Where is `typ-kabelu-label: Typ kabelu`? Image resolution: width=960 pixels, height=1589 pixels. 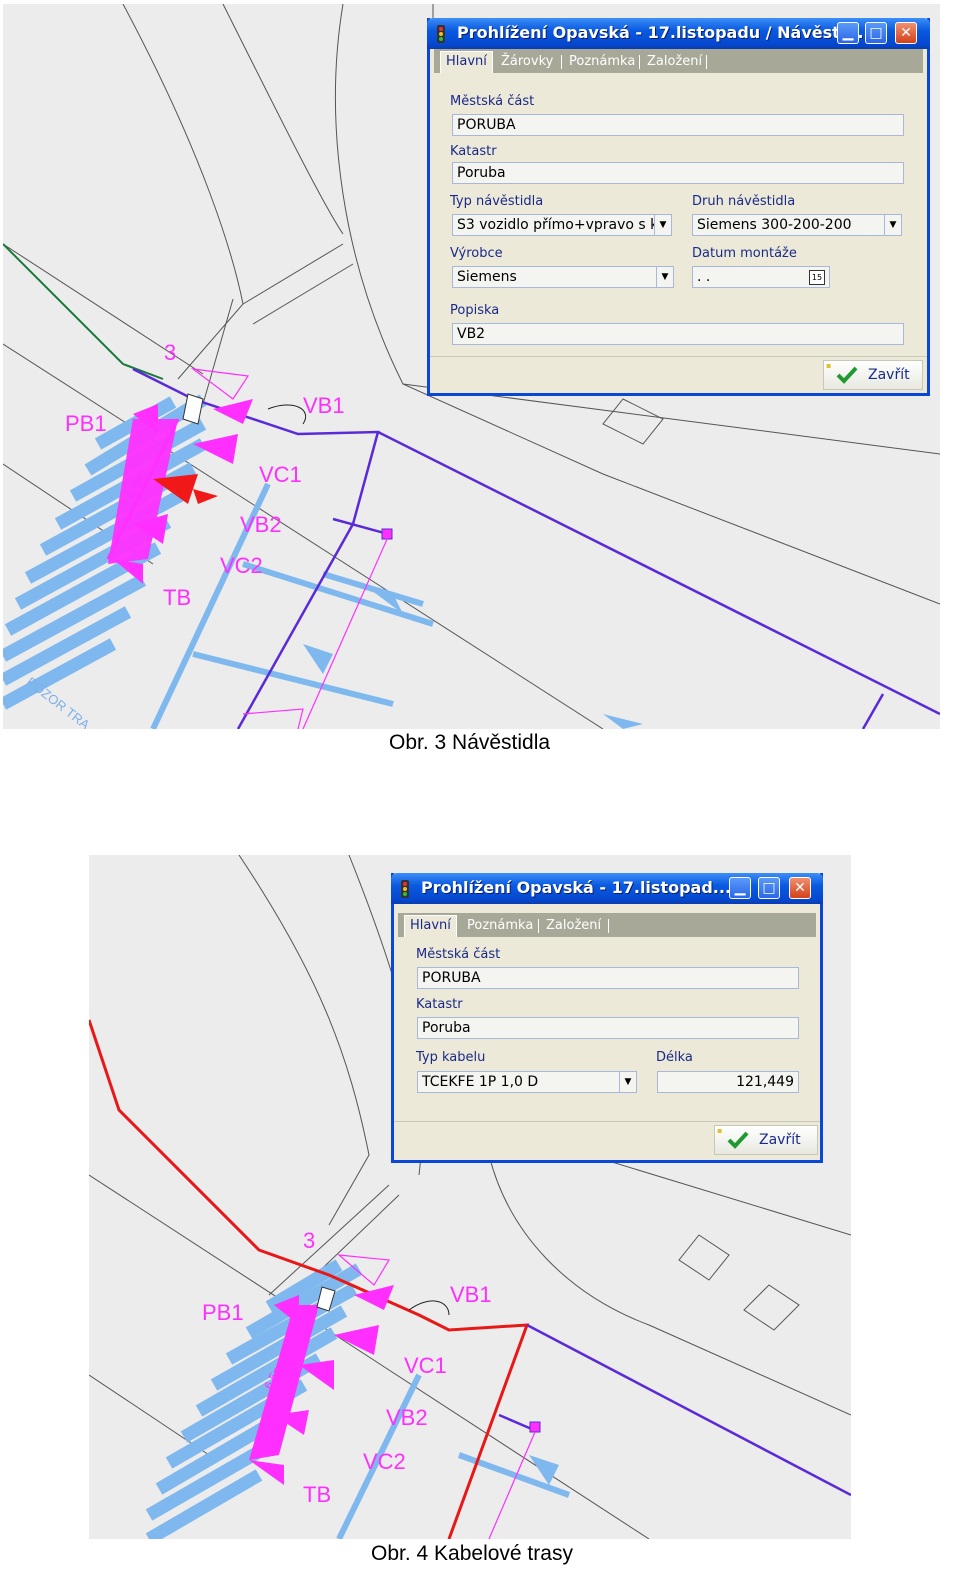
typ-kabelu-label: Typ kabelu is located at coordinates (451, 1057).